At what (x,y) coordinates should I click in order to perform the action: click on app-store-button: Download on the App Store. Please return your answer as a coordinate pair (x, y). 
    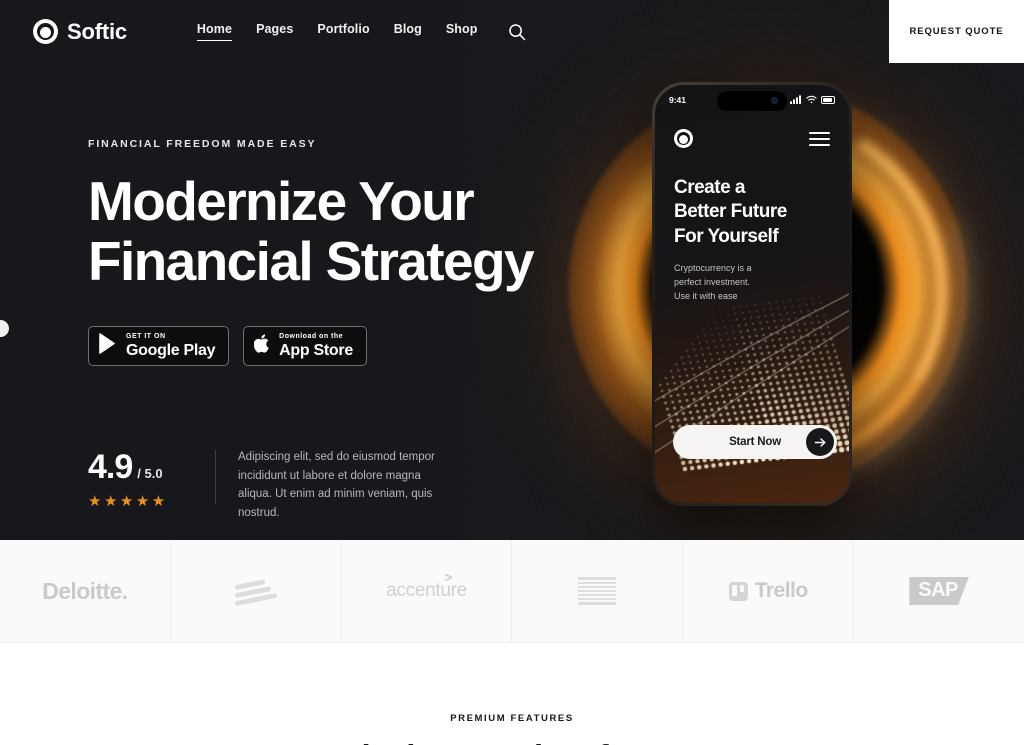
    Looking at the image, I should click on (305, 345).